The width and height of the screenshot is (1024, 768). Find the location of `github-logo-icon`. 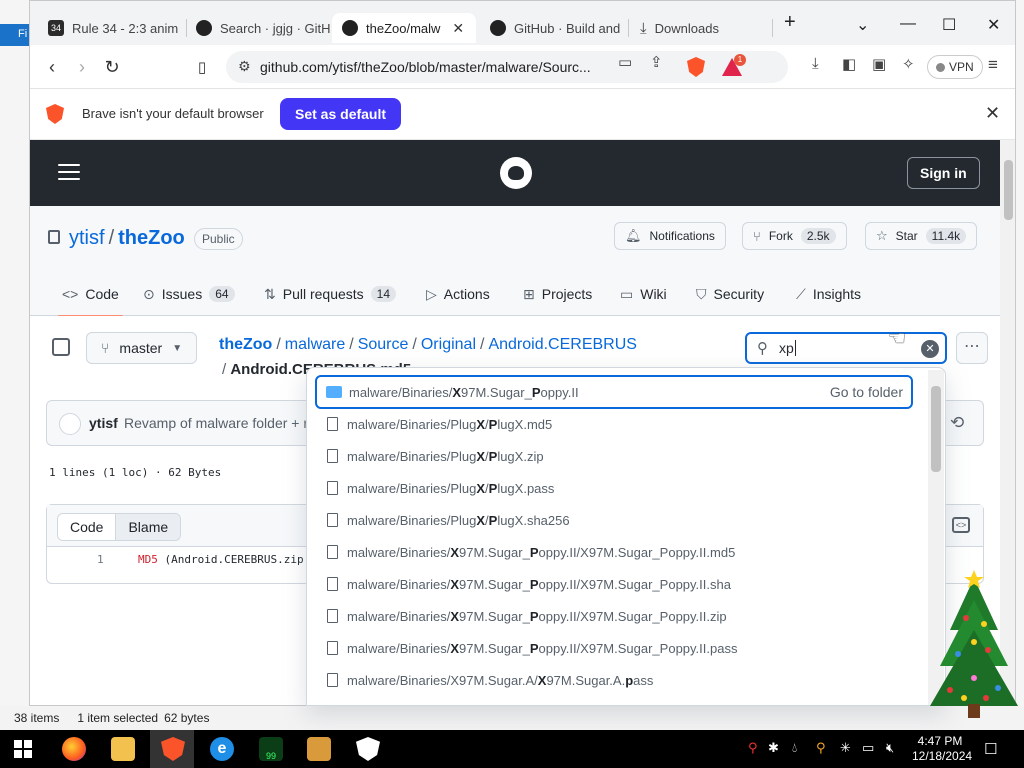

github-logo-icon is located at coordinates (516, 173).